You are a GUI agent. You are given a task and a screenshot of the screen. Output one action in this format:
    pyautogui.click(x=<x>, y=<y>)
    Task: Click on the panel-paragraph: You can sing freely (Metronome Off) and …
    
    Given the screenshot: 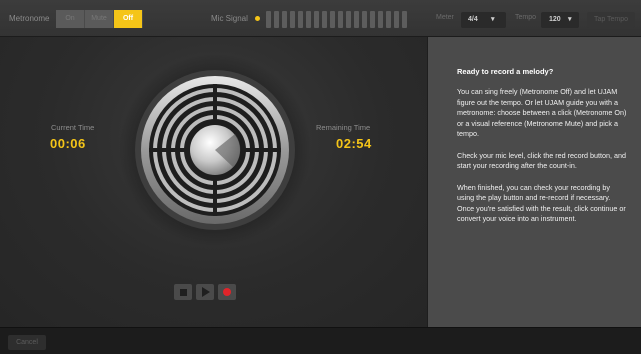 What is the action you would take?
    pyautogui.click(x=542, y=112)
    